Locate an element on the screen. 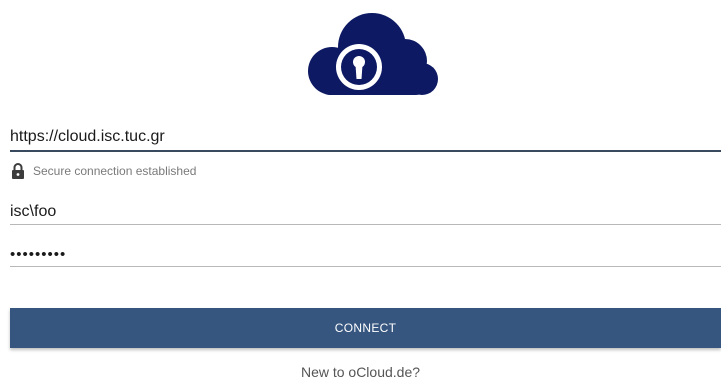 The height and width of the screenshot is (383, 721). connect-button: CONNECT is located at coordinates (365, 328).